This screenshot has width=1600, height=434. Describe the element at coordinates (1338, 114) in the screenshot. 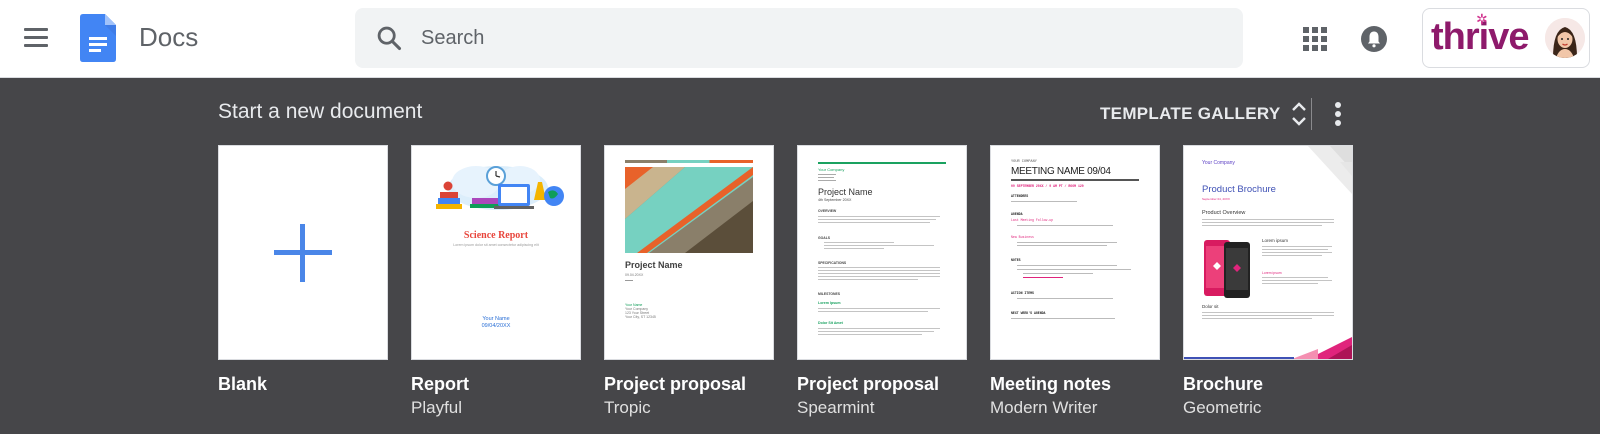

I see `more-options-icon` at that location.